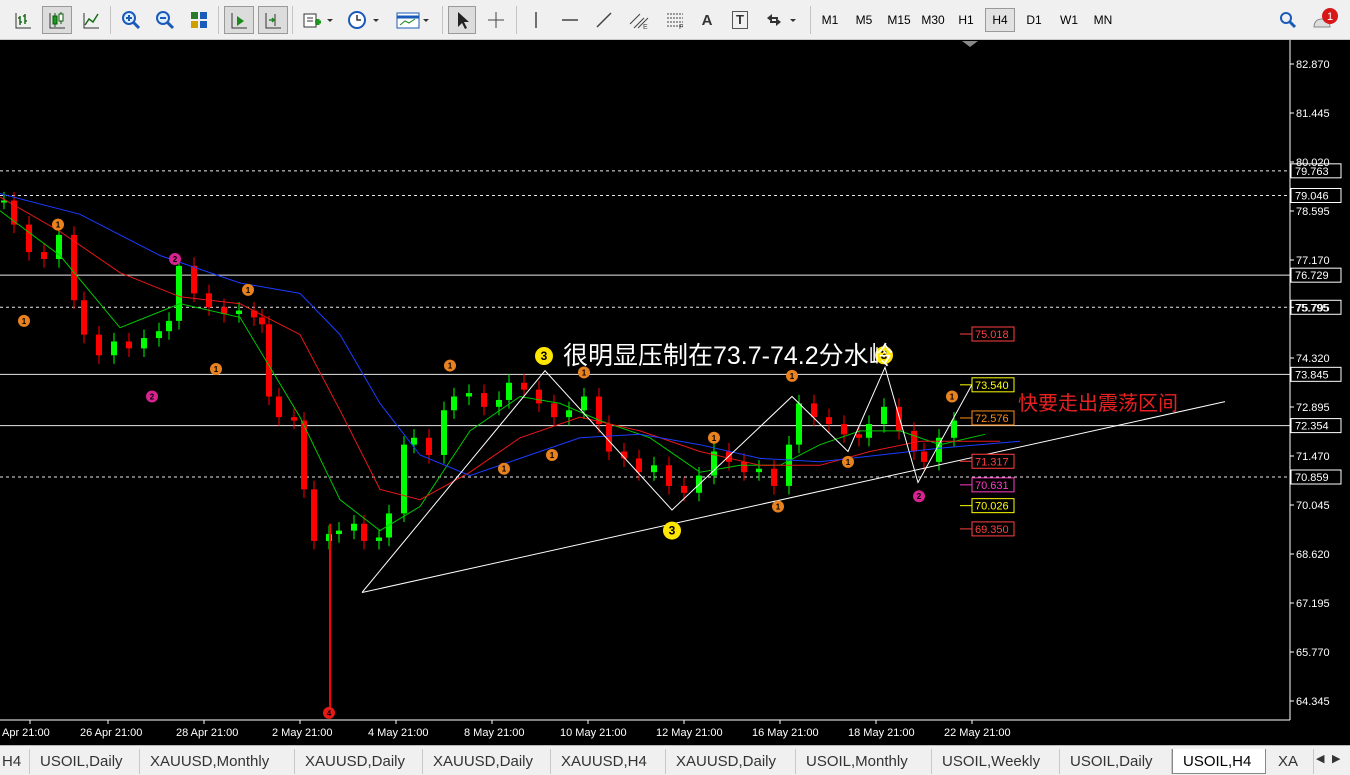 The image size is (1350, 775). Describe the element at coordinates (899, 20) in the screenshot. I see `timeframe-m15: M15` at that location.